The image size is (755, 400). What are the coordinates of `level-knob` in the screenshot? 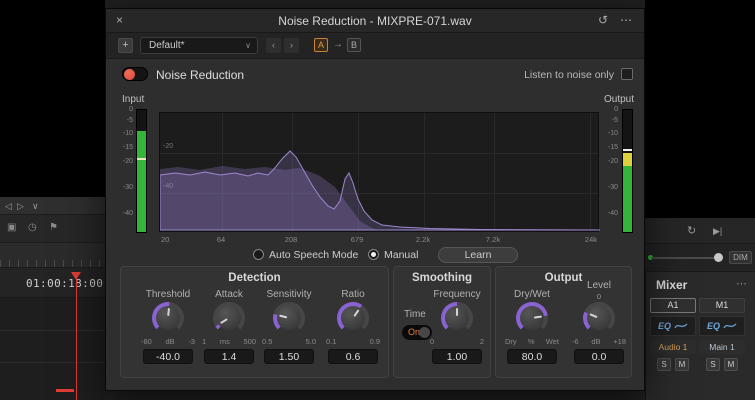 It's located at (599, 318).